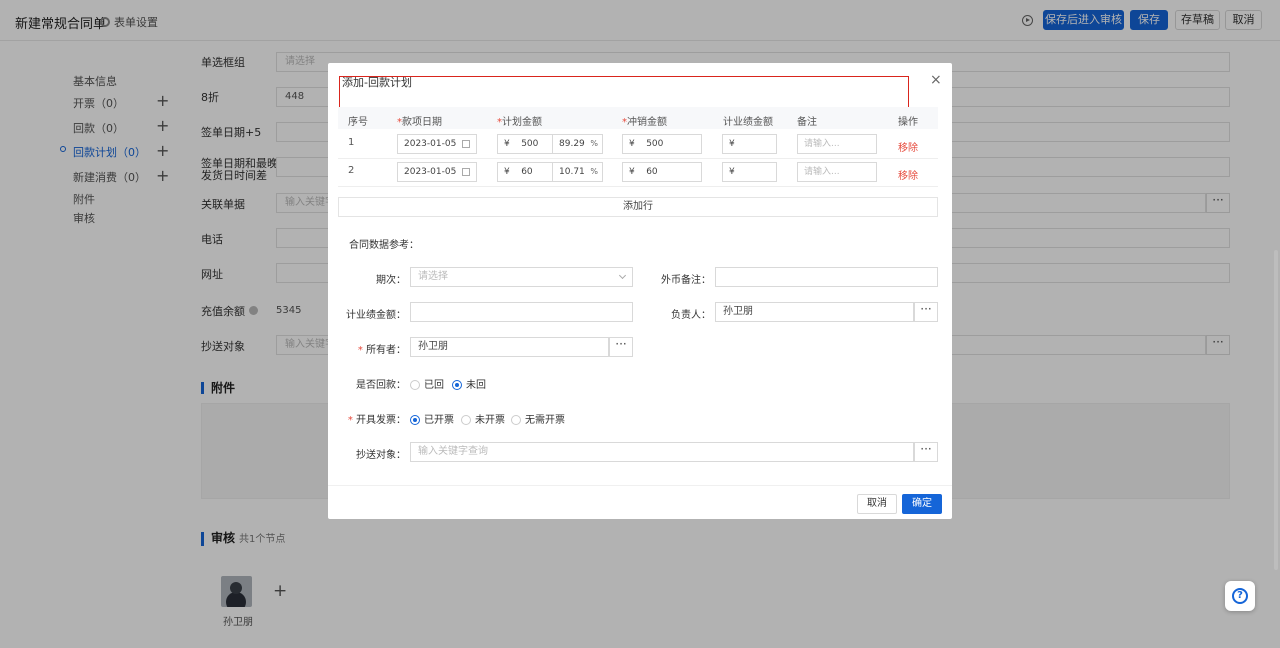 The height and width of the screenshot is (648, 1280). What do you see at coordinates (826, 277) in the screenshot?
I see `fx-remark-input` at bounding box center [826, 277].